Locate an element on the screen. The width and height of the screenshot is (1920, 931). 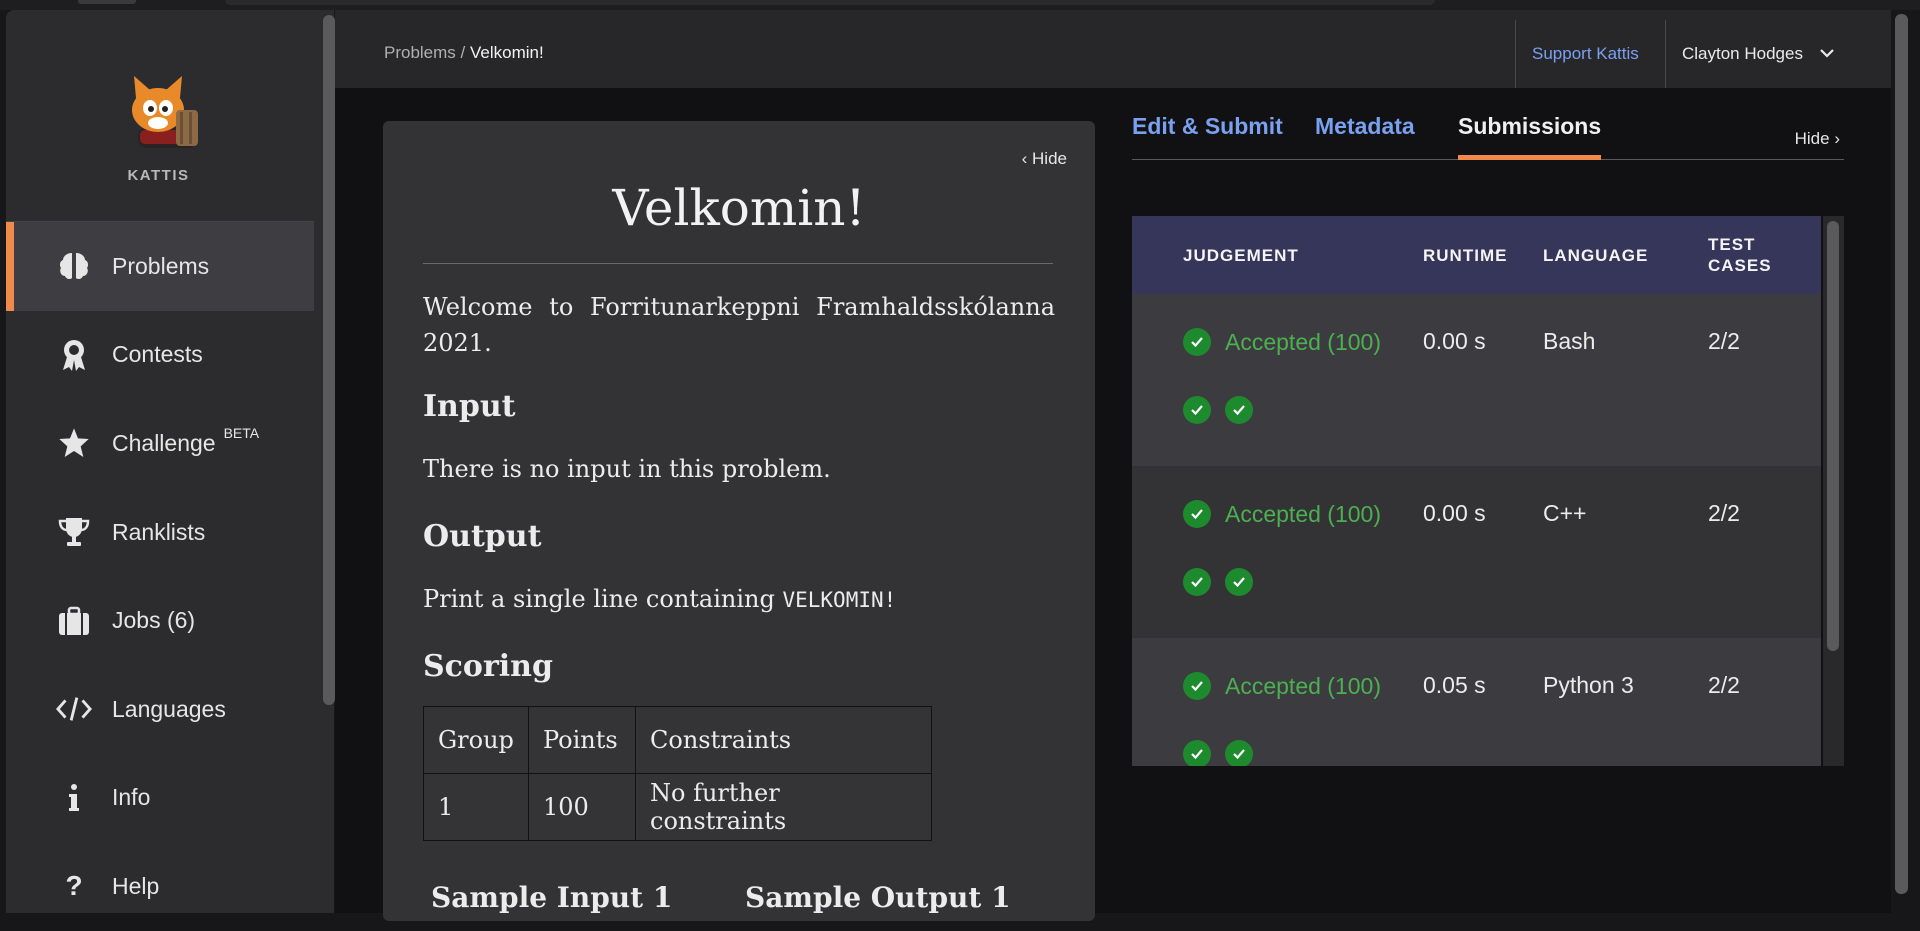
kattis-logo is located at coordinates (165, 110).